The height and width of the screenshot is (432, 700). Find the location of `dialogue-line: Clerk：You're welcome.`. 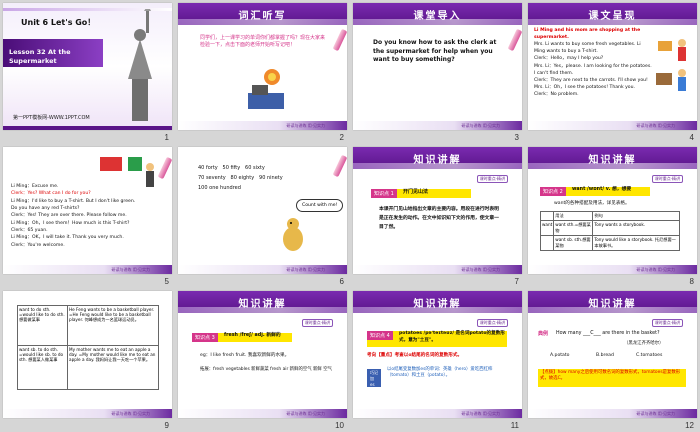

dialogue-line: Clerk：You're welcome. is located at coordinates (38, 245).